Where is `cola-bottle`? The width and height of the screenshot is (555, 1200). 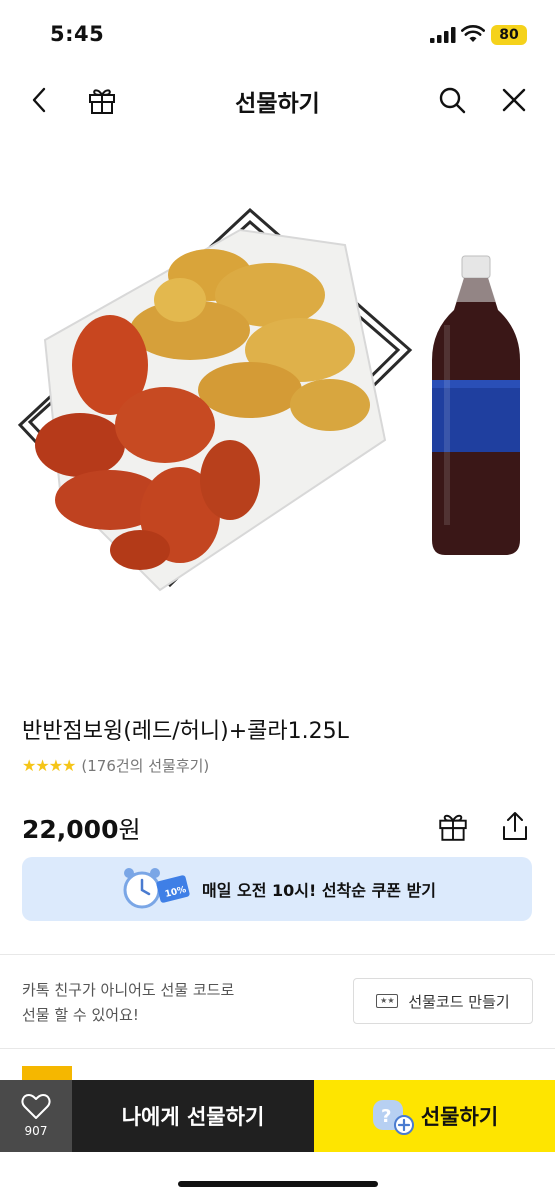
cola-bottle is located at coordinates (476, 405).